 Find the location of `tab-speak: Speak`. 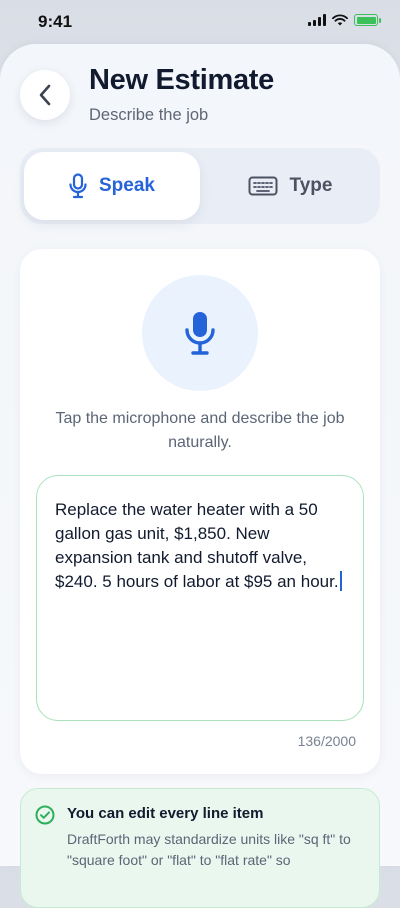

tab-speak: Speak is located at coordinates (112, 186).